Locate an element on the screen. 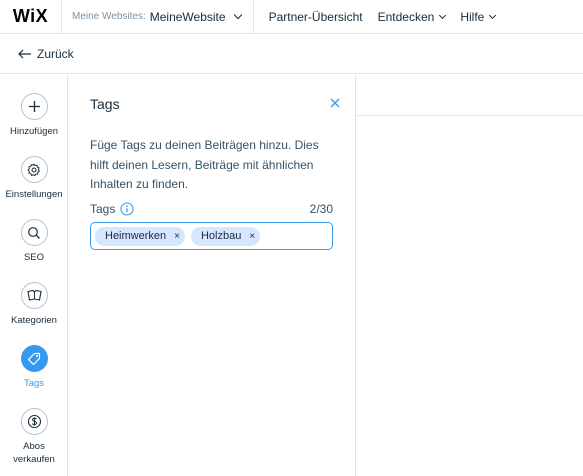  rail-item-sell-subscriptions: Abos verkaufen is located at coordinates (34, 437).